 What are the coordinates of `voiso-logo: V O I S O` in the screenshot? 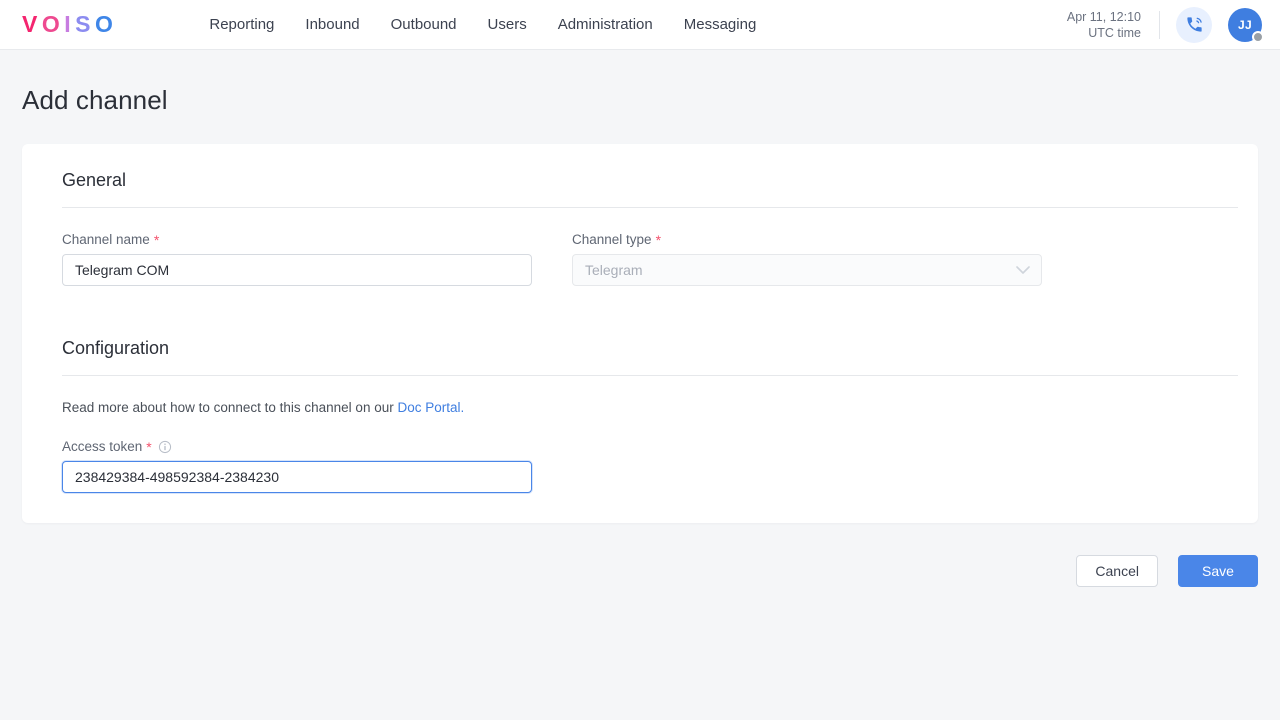 It's located at (69, 24).